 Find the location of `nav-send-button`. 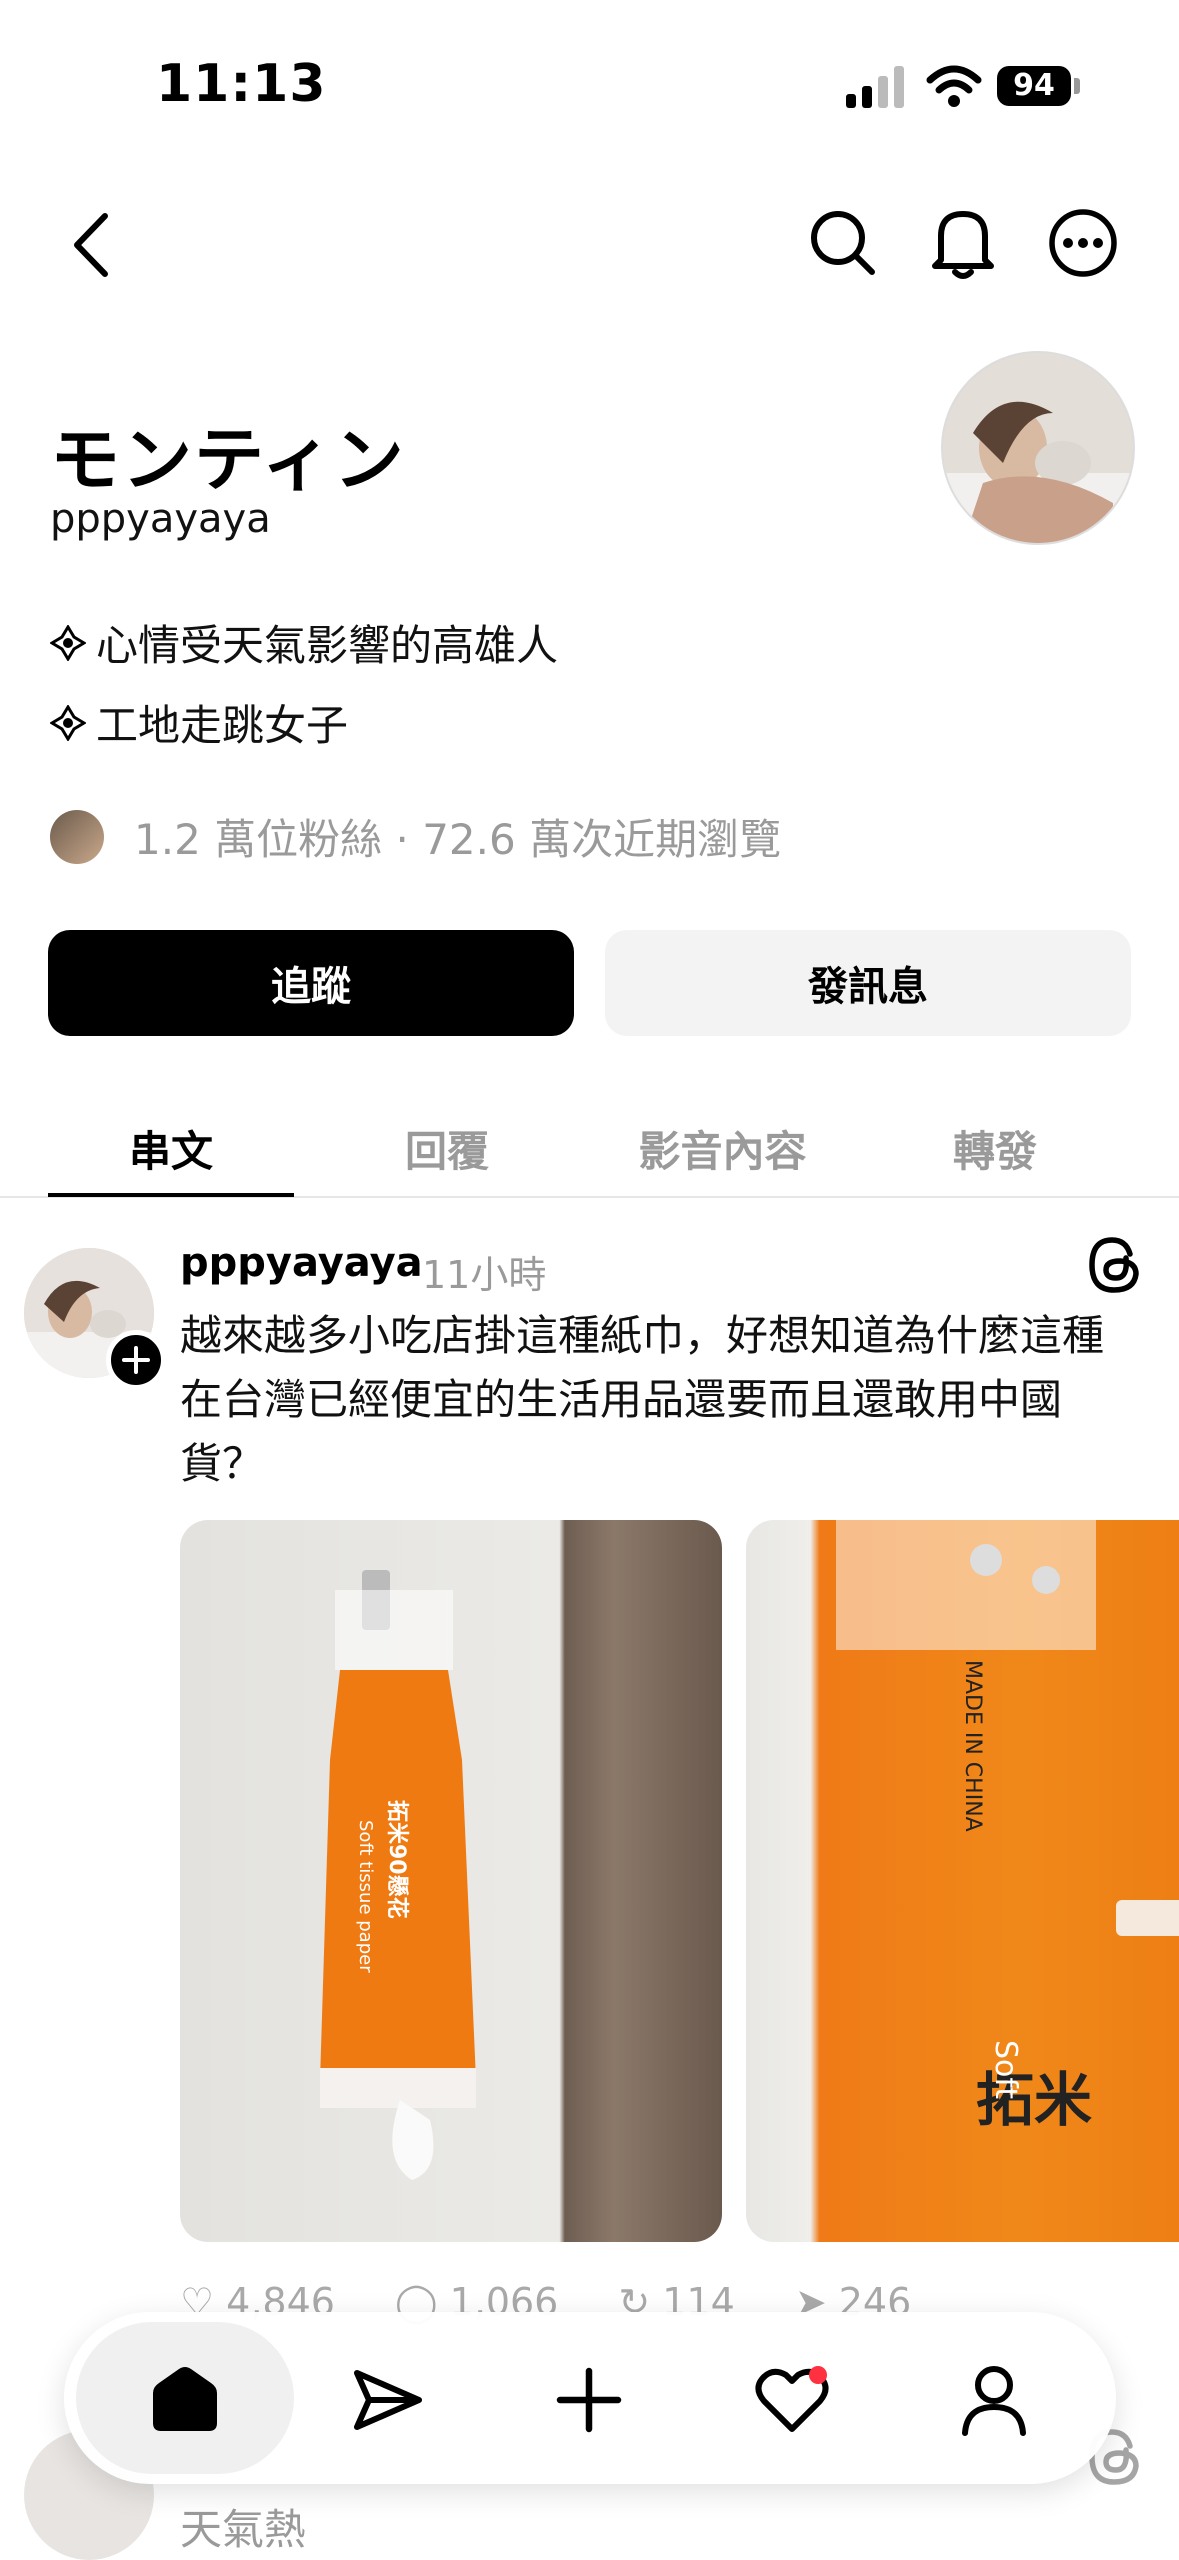

nav-send-button is located at coordinates (388, 2400).